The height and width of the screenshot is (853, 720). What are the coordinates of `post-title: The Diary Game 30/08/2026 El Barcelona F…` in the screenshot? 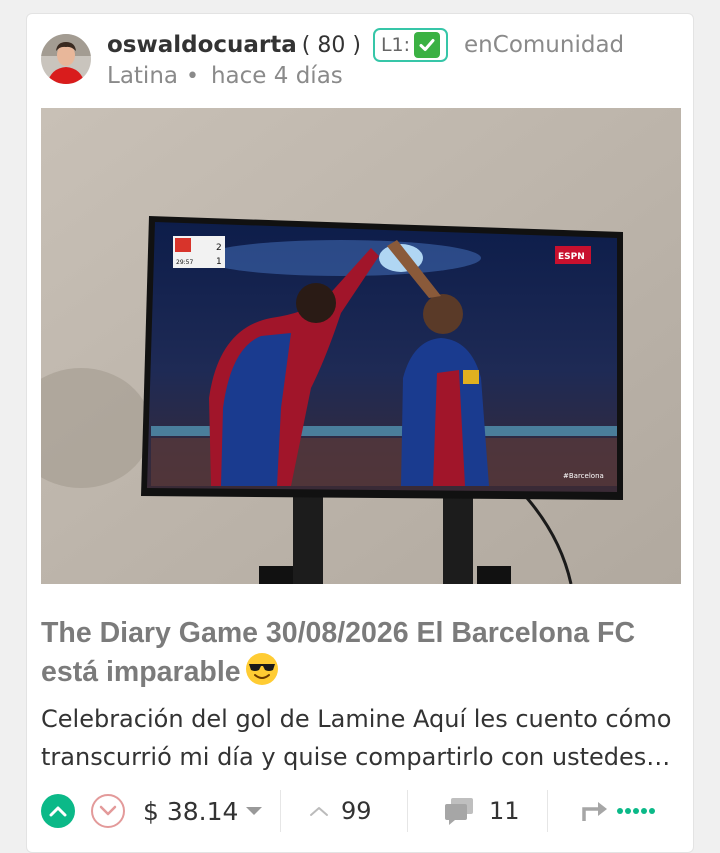 It's located at (361, 655).